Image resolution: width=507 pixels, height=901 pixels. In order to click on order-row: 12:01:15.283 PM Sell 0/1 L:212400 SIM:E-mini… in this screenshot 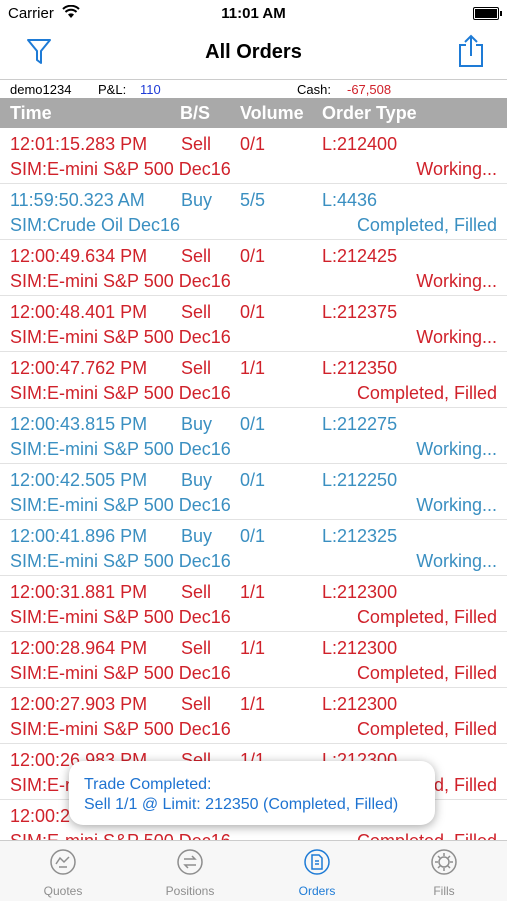, I will do `click(253, 156)`.